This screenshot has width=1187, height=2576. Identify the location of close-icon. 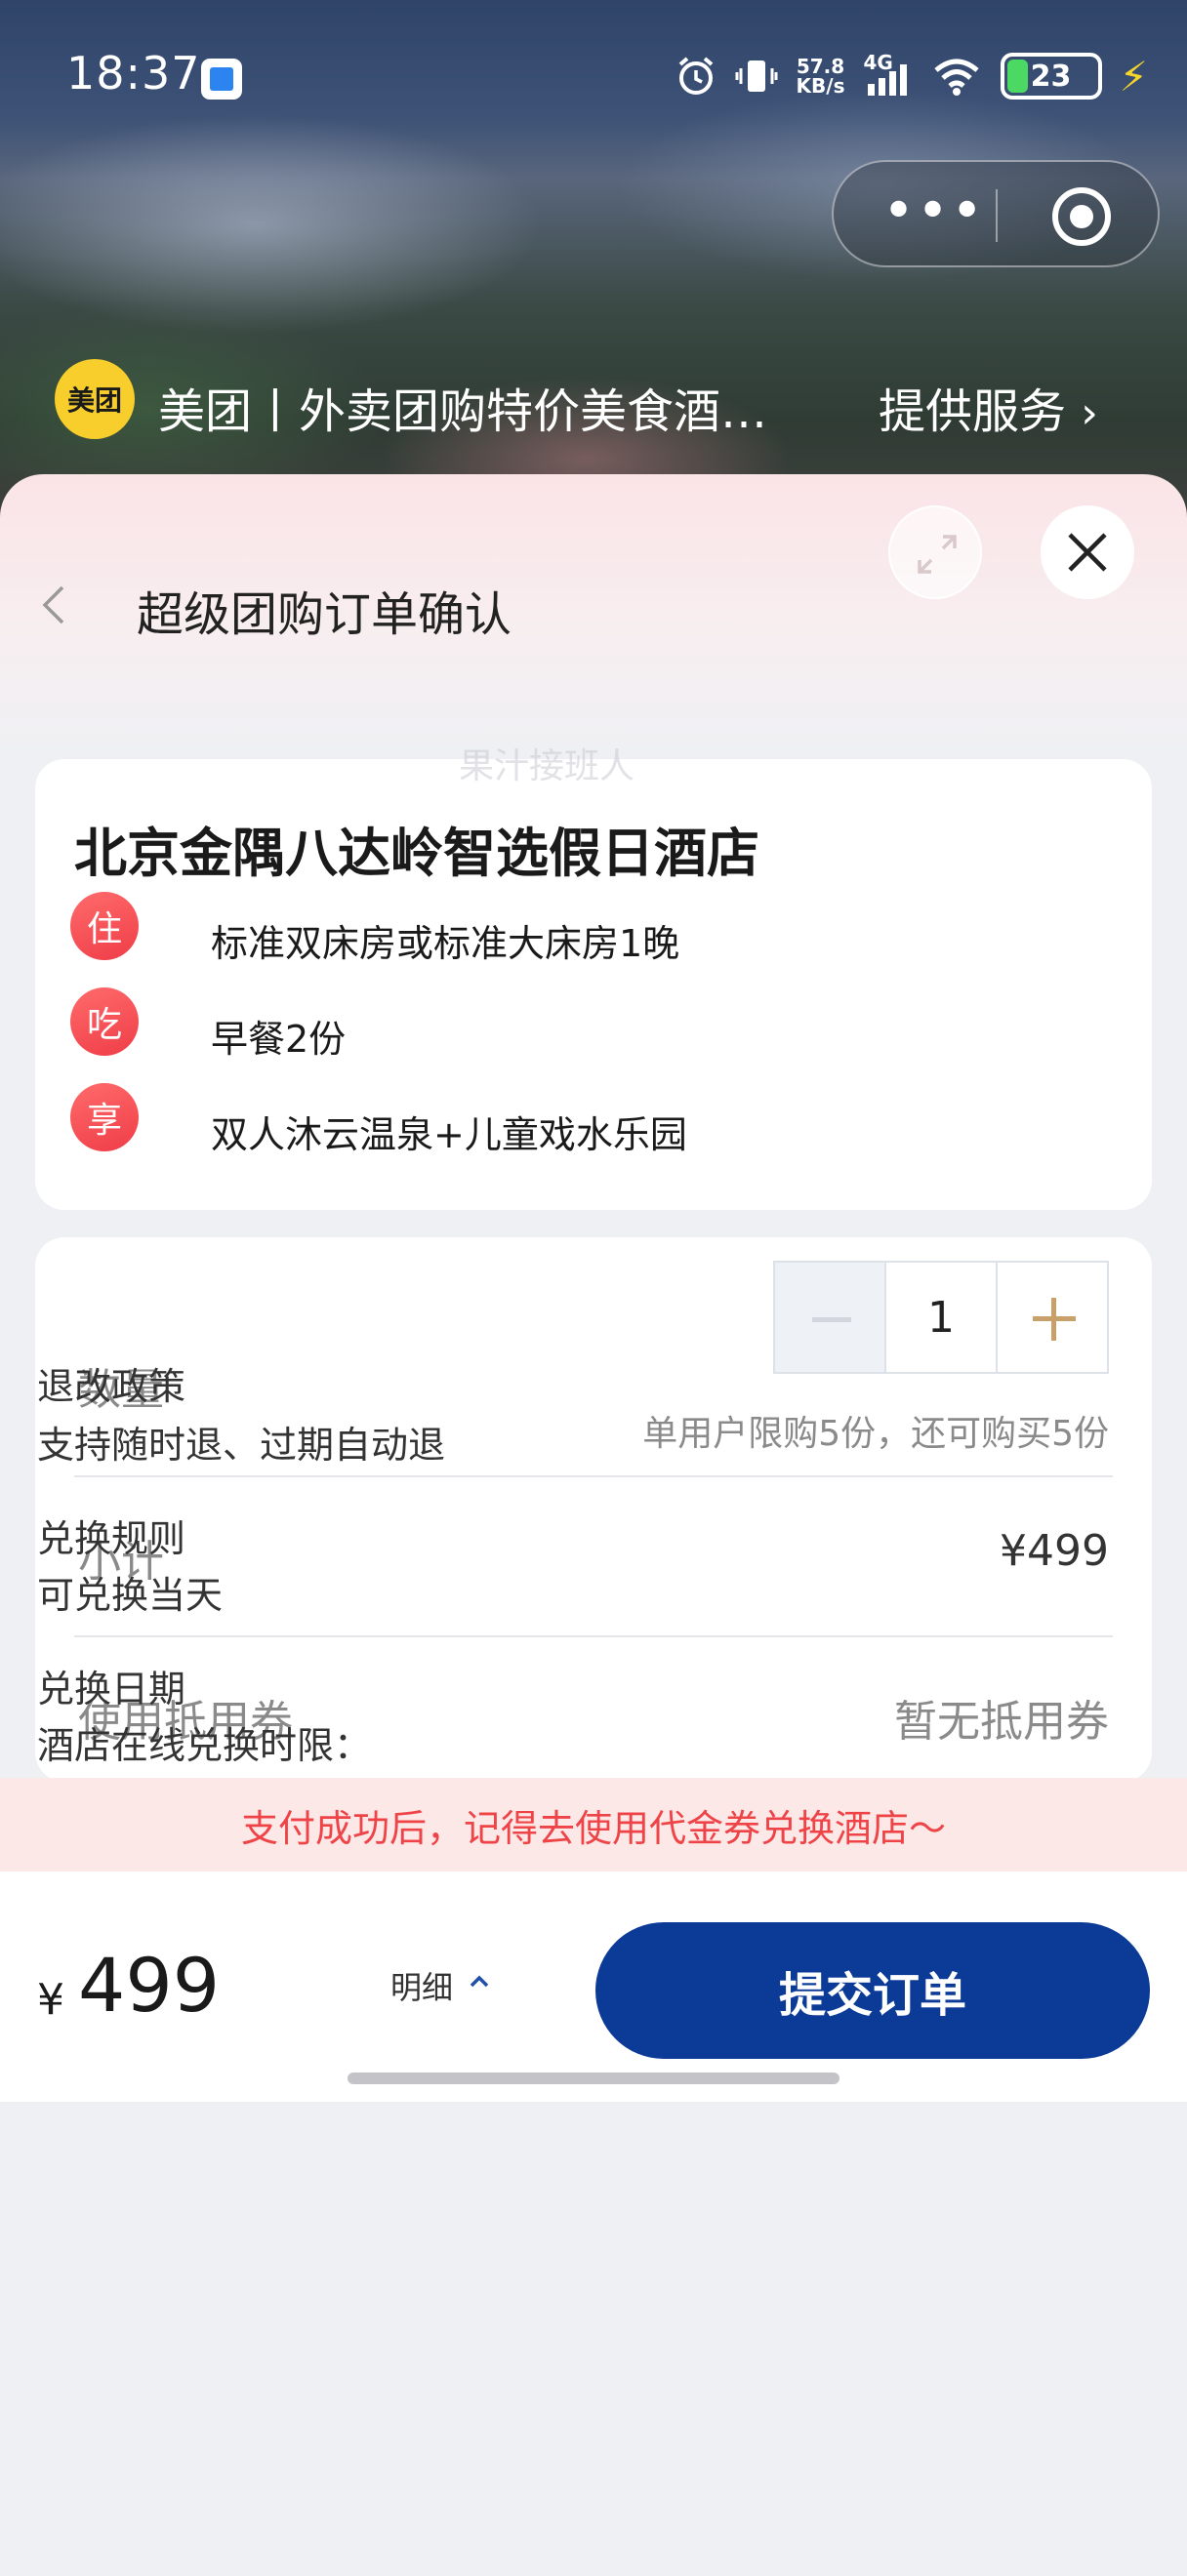
(1087, 552).